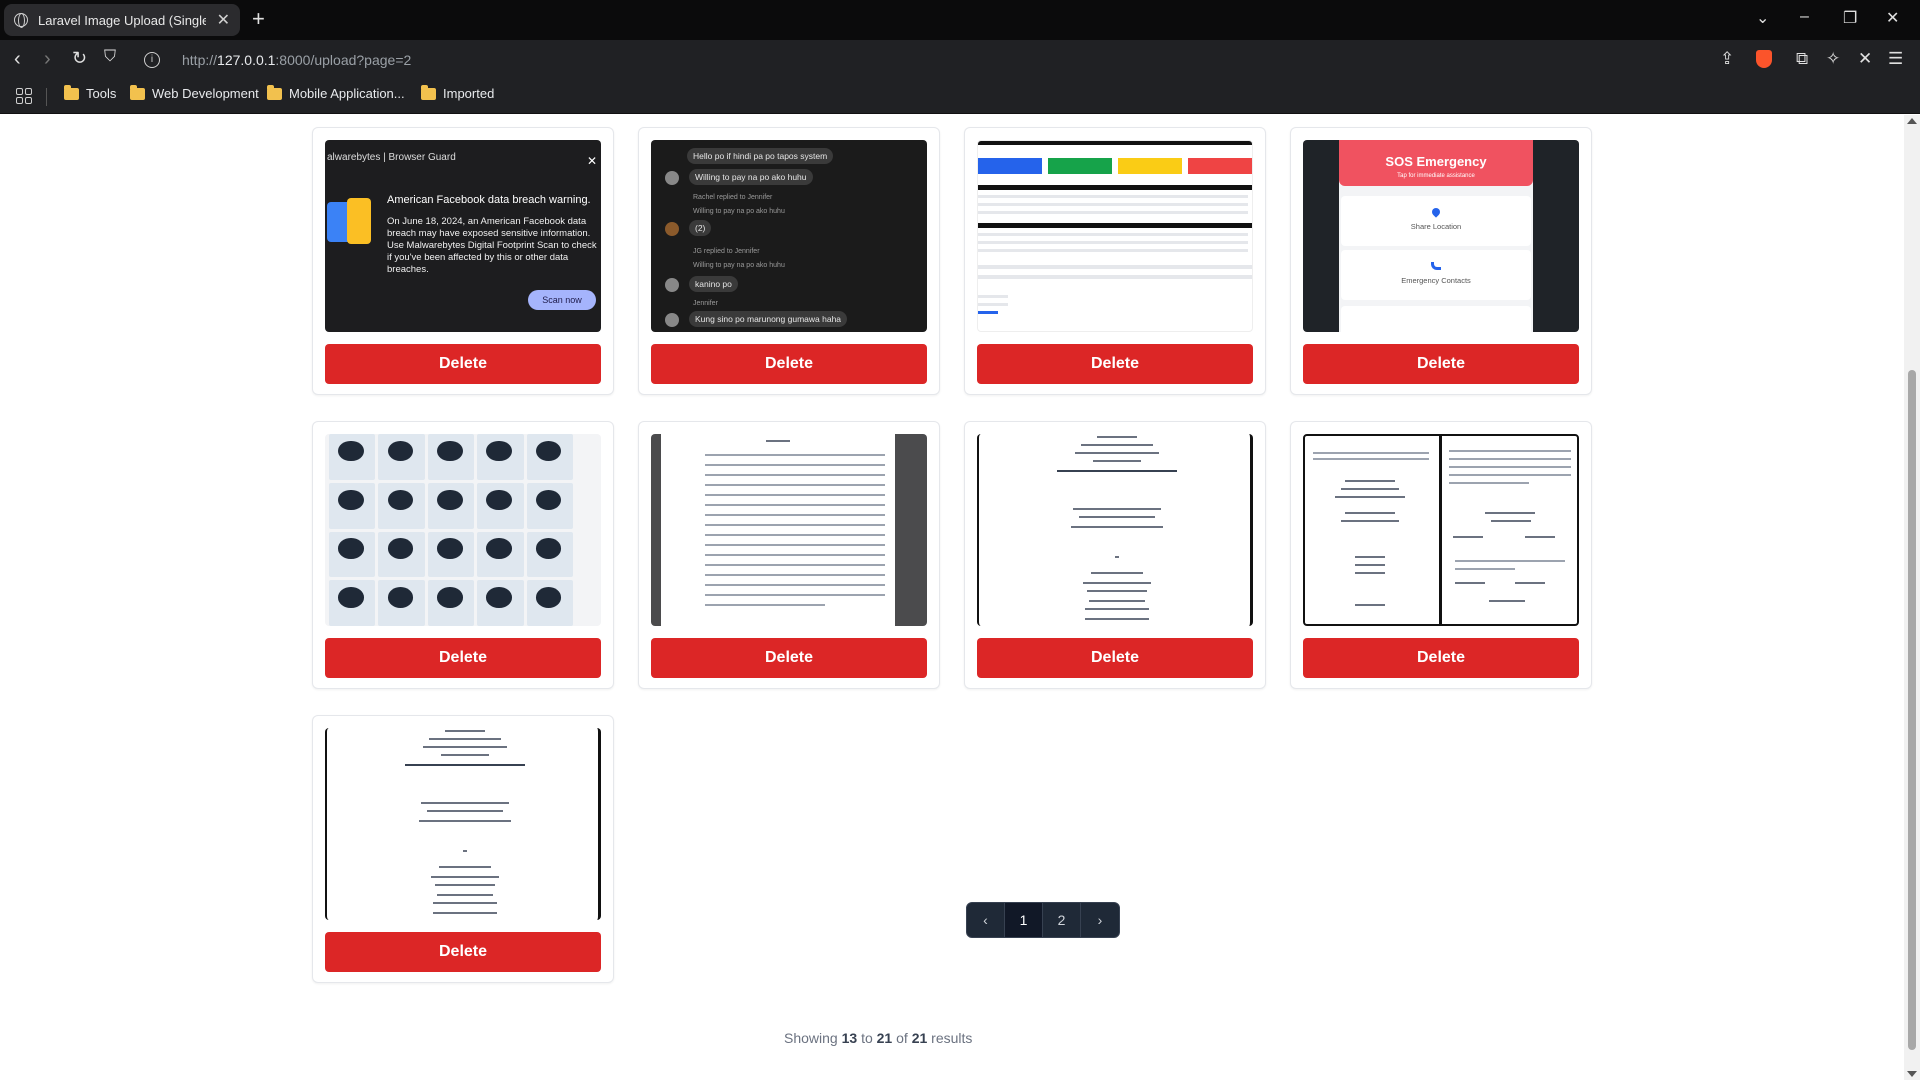  What do you see at coordinates (457, 92) in the screenshot?
I see `bookmark-imported: Imported` at bounding box center [457, 92].